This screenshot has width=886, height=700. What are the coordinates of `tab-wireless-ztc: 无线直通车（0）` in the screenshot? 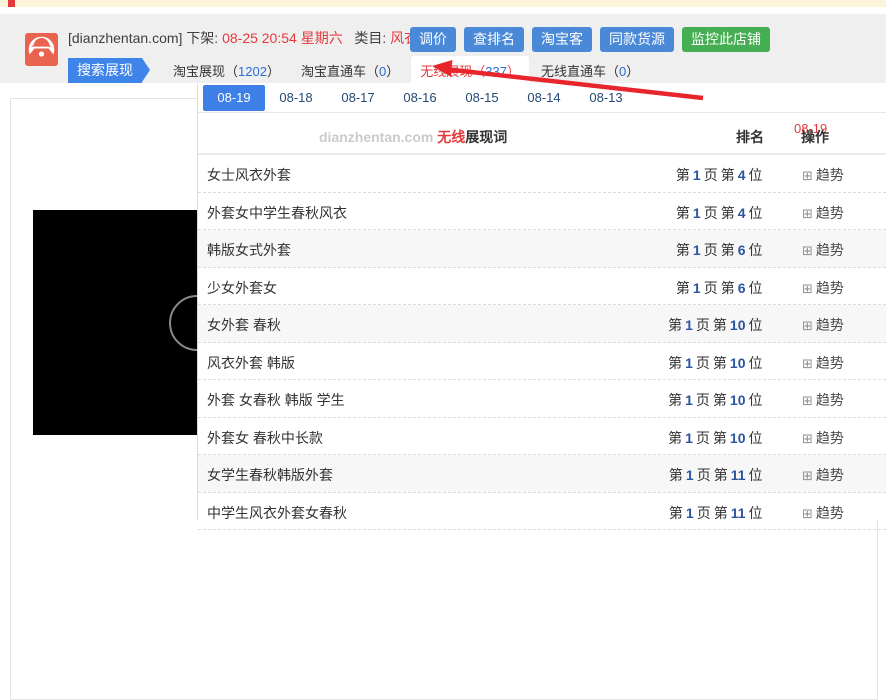 It's located at (590, 70).